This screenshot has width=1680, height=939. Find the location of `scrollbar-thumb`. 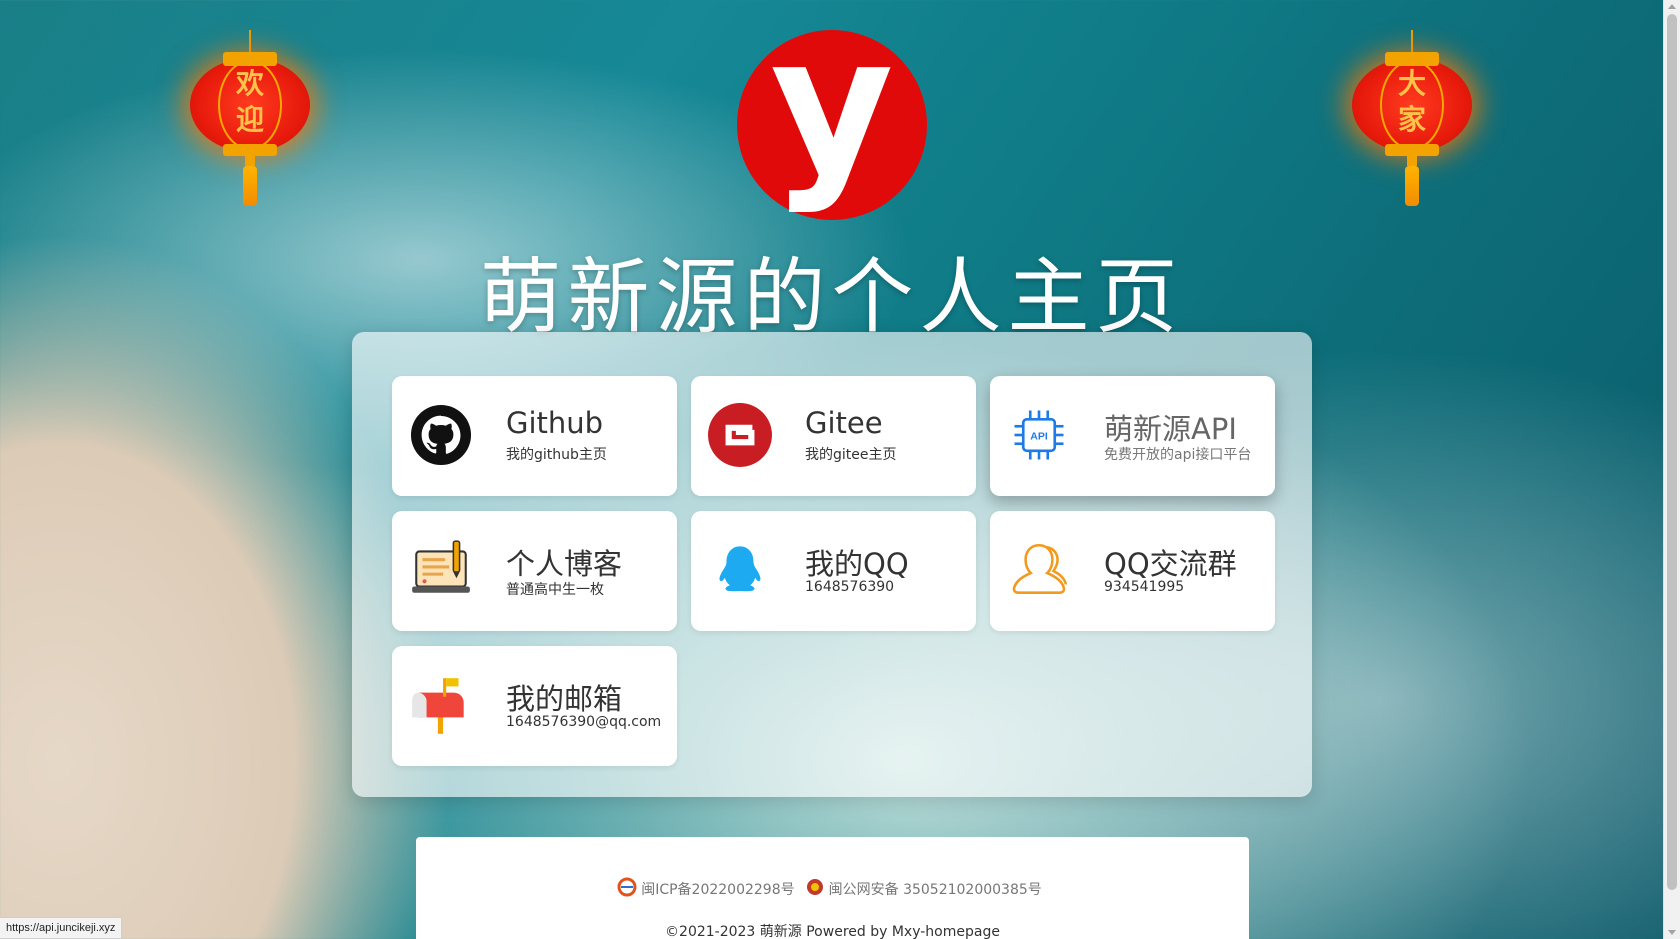

scrollbar-thumb is located at coordinates (1672, 452).